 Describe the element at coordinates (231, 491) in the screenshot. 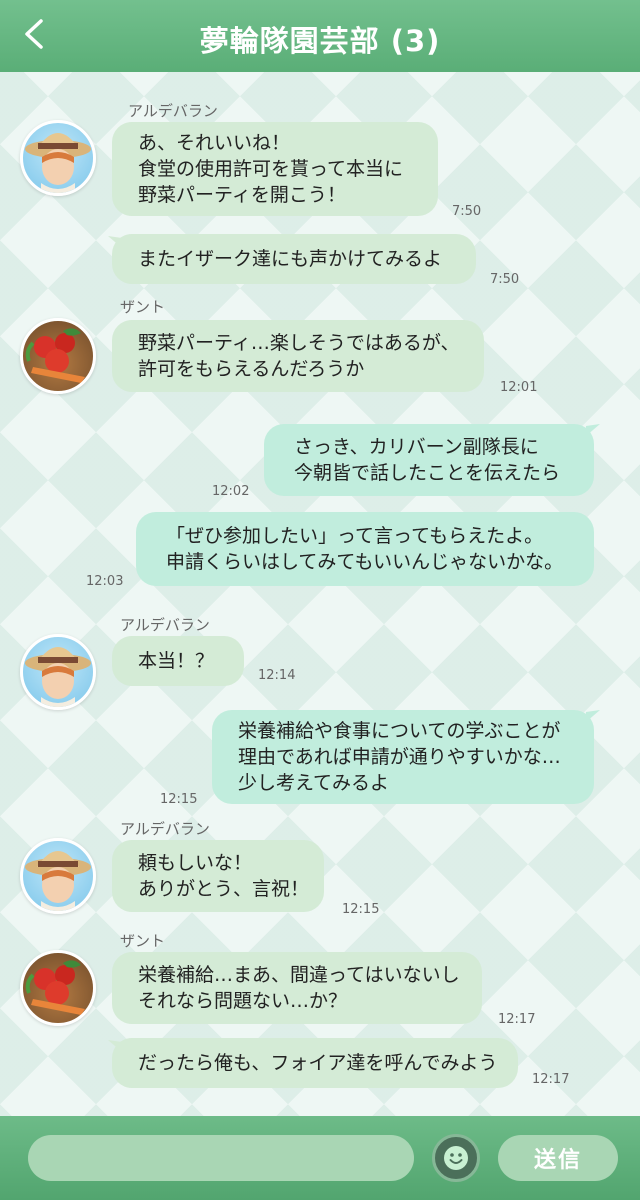

I see `timestamp: 12:02` at that location.